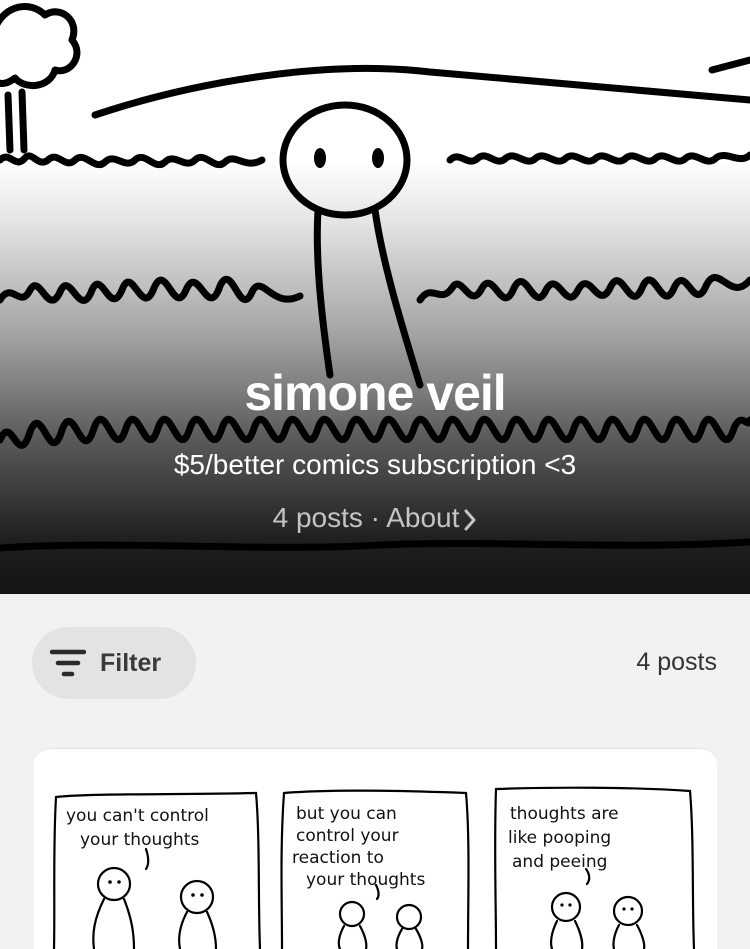  Describe the element at coordinates (470, 520) in the screenshot. I see `chevron-right-icon` at that location.